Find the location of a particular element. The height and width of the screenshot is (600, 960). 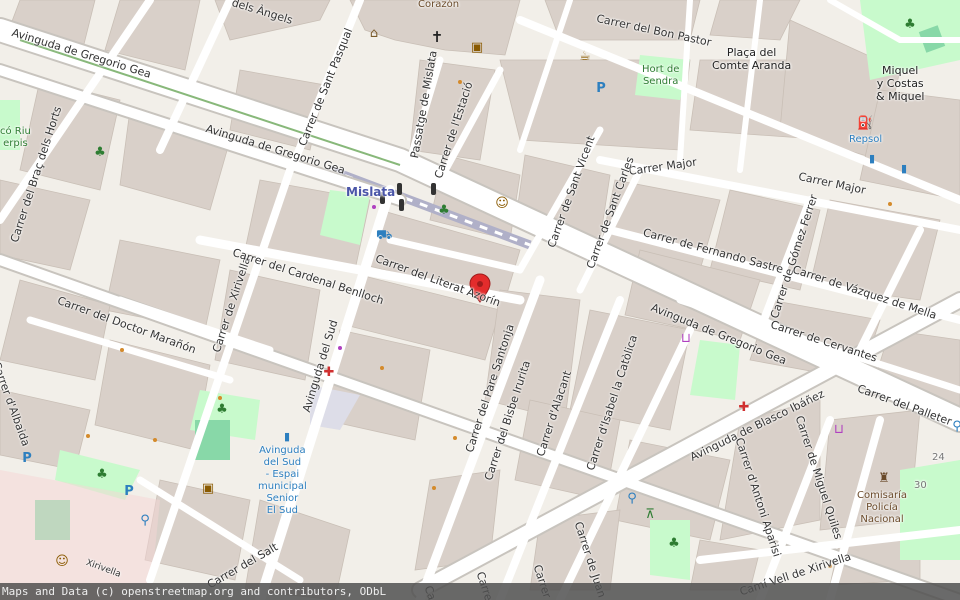

church-icon: ✝ is located at coordinates (437, 37).